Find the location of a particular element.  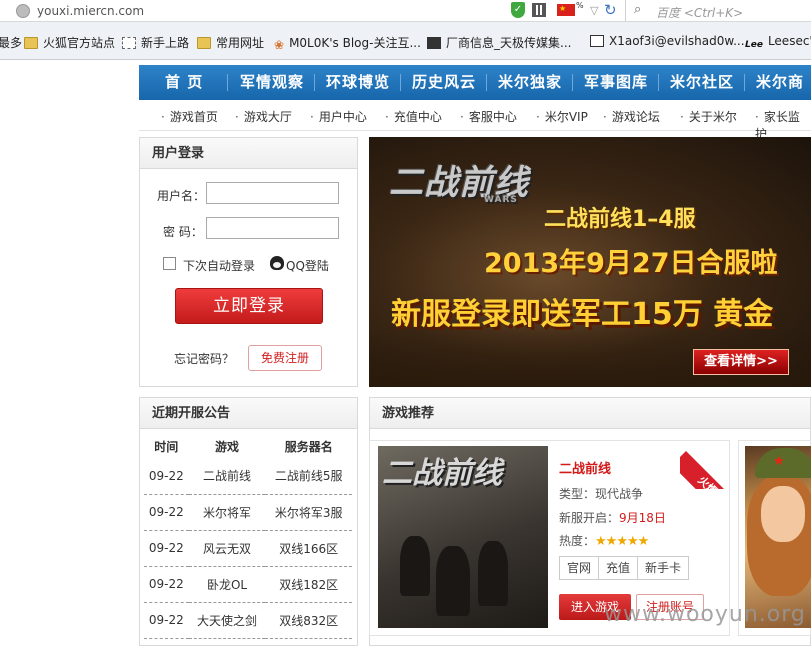

game-quick-links: 官网 充值 新手卡 is located at coordinates (624, 568).